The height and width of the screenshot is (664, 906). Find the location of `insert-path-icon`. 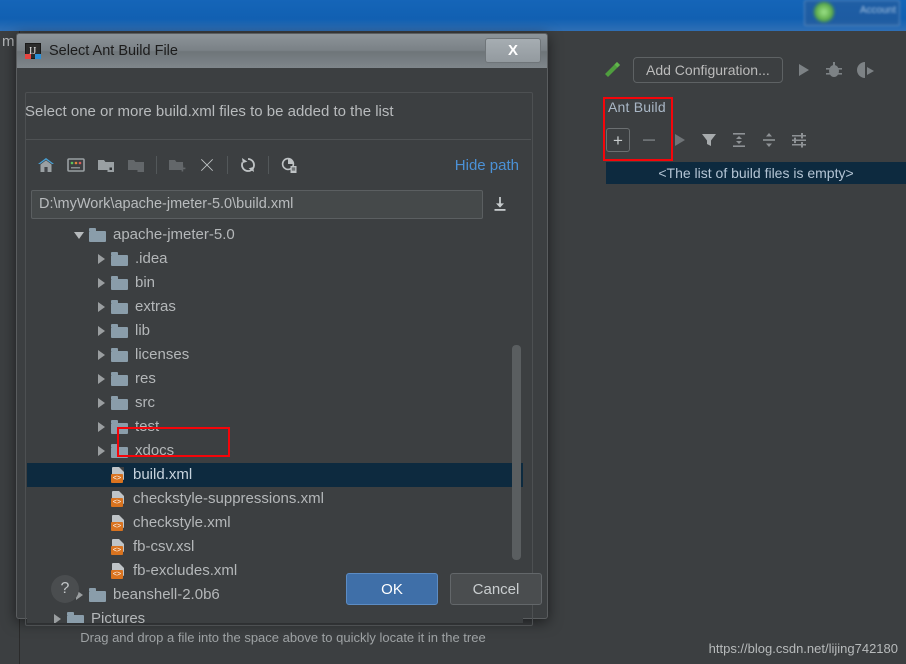

insert-path-icon is located at coordinates (500, 204).